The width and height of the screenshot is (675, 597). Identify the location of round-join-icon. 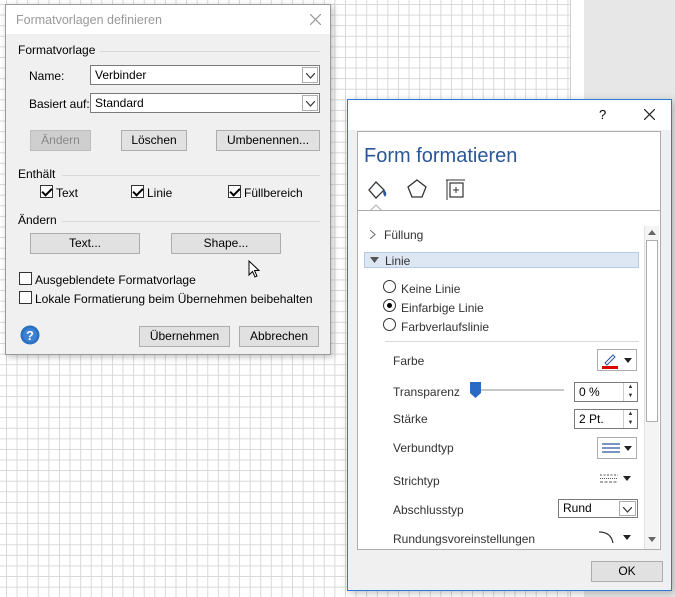
(606, 537).